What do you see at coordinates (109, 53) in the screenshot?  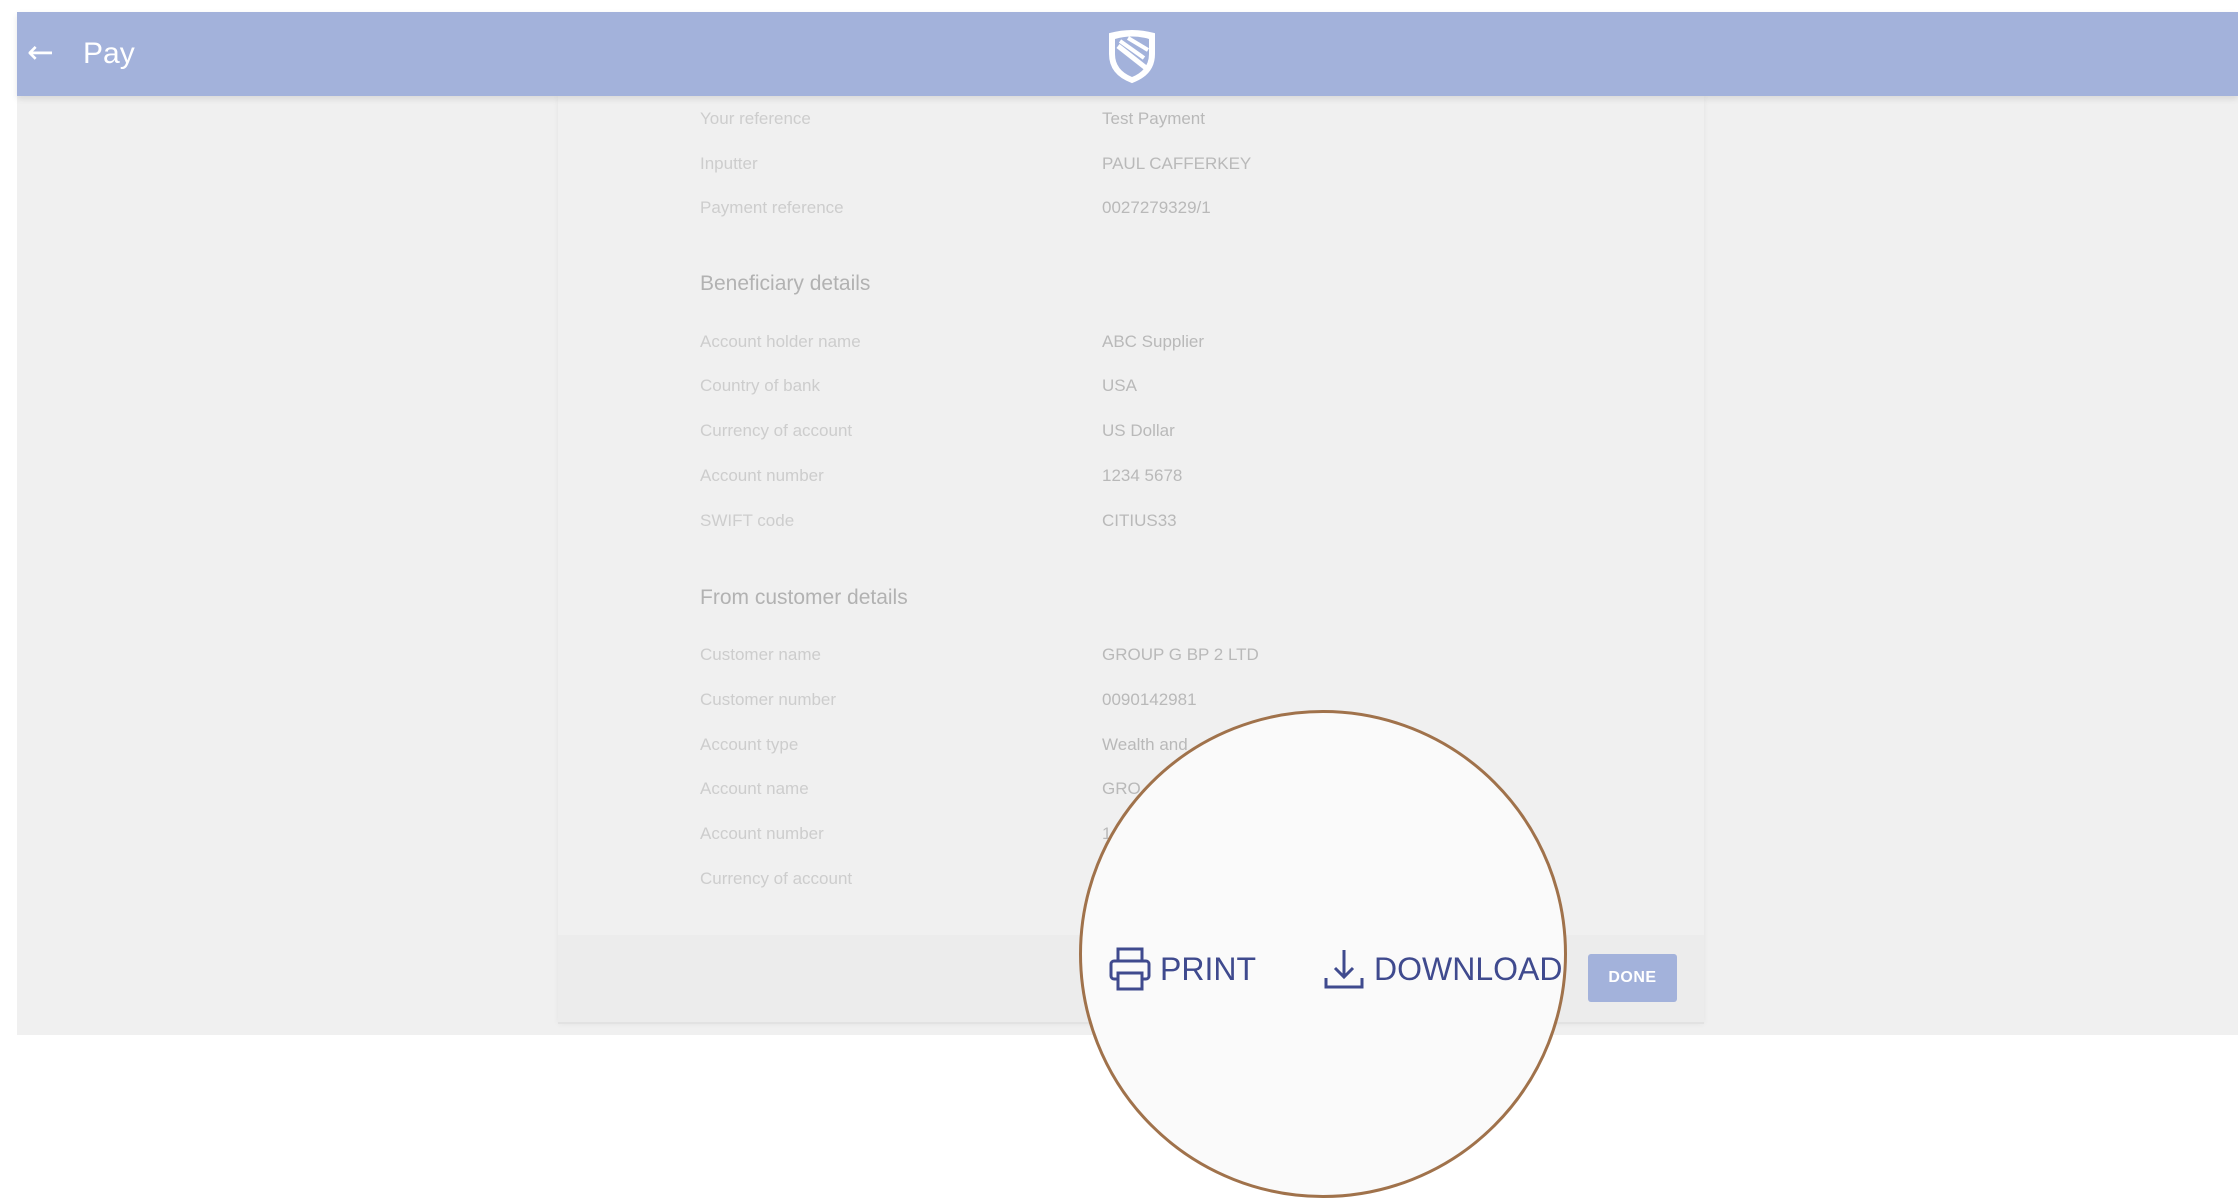 I see `page-title: Pay` at bounding box center [109, 53].